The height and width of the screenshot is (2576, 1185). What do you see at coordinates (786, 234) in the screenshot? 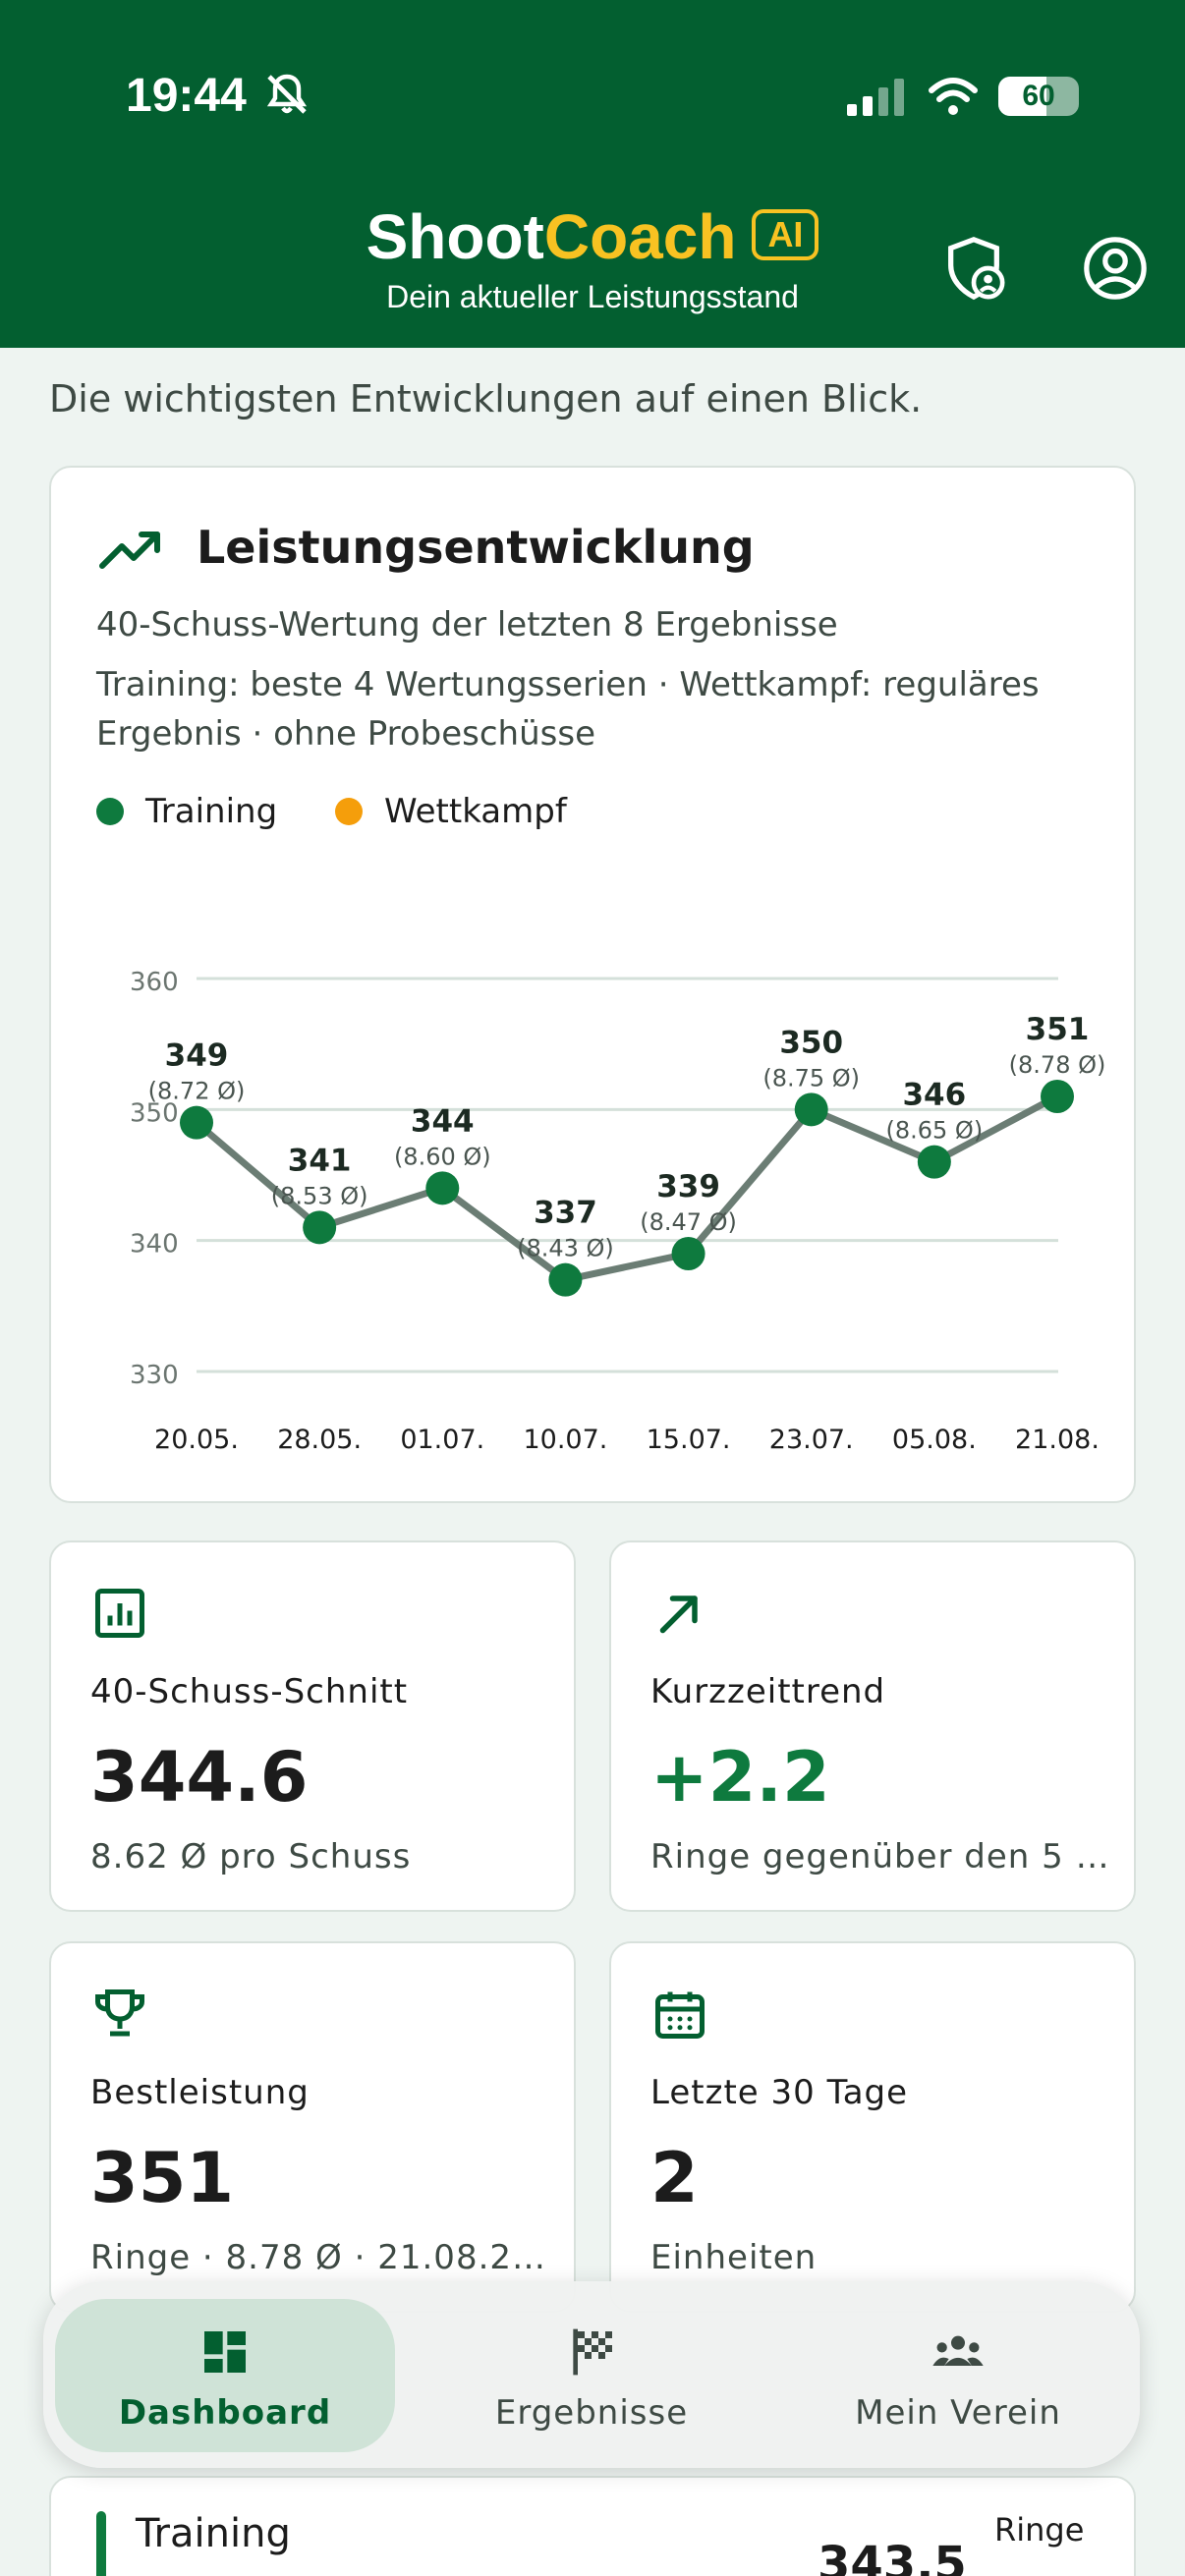
I see `ai-badge: AI` at bounding box center [786, 234].